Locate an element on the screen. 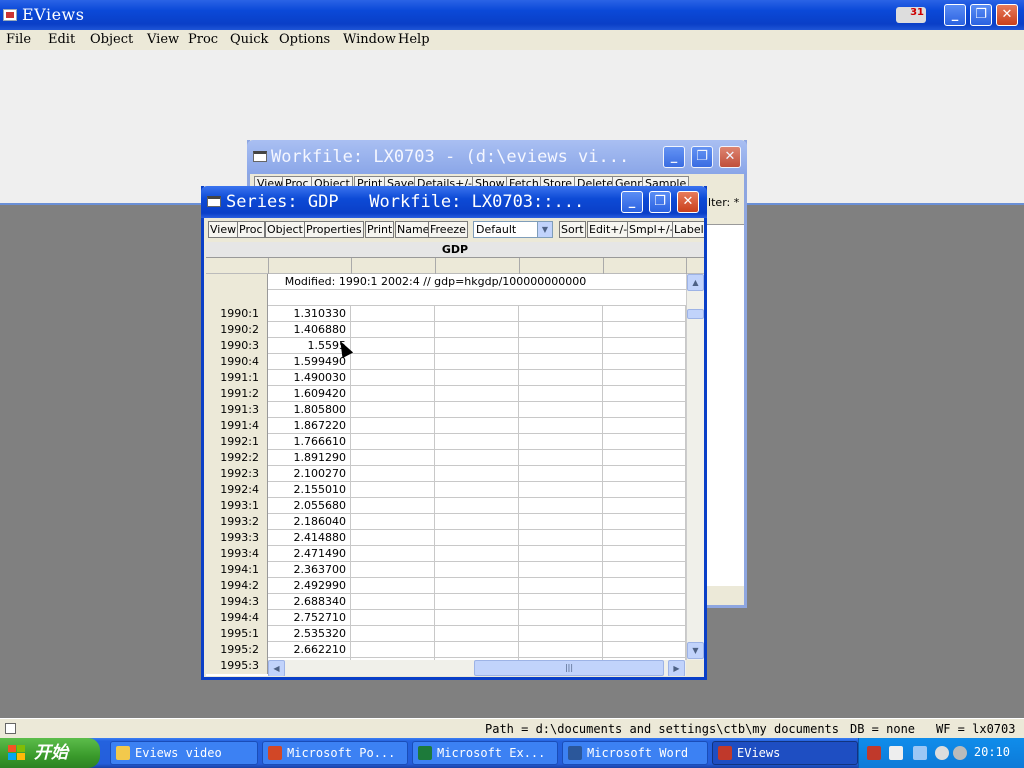  table-row: 1991:4 1.867220 is located at coordinates (446, 426).